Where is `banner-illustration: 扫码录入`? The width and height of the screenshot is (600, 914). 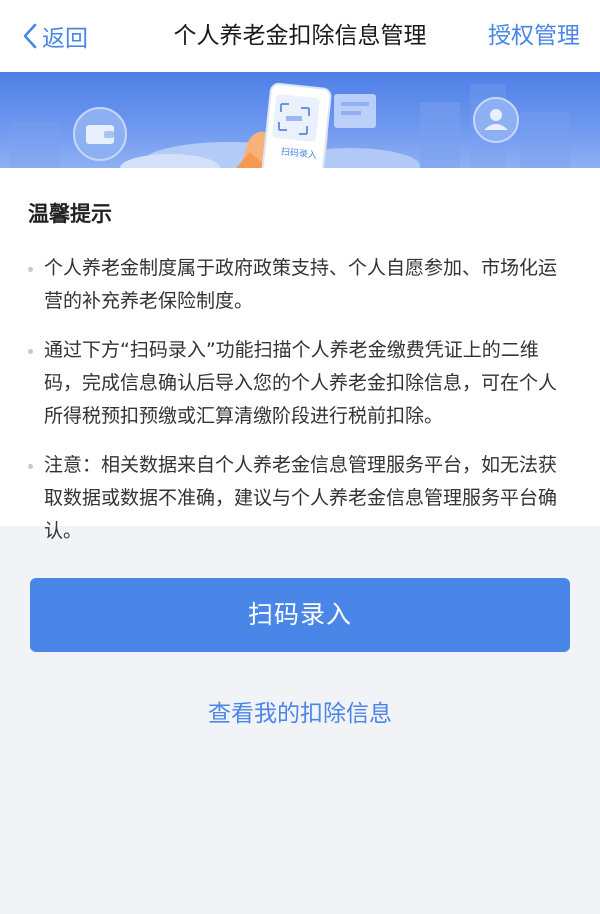 banner-illustration: 扫码录入 is located at coordinates (290, 125).